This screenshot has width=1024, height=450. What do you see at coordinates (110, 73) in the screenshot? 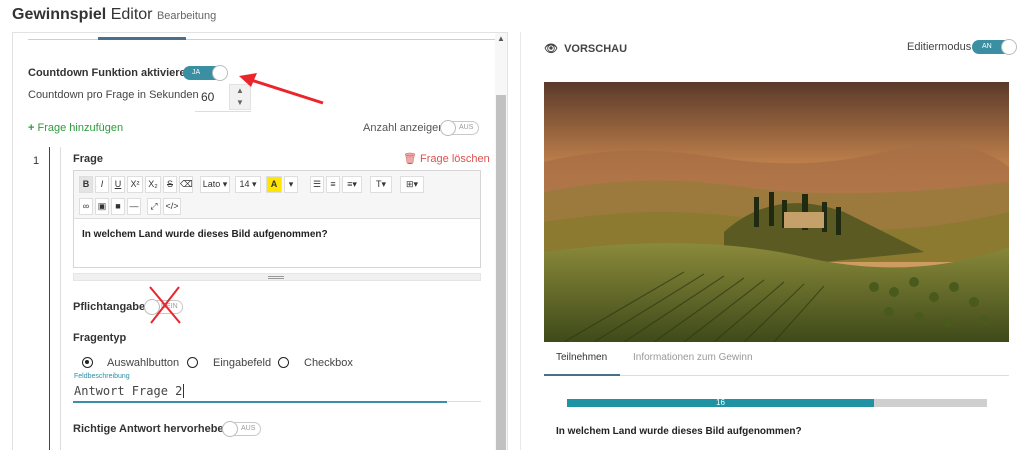
I see `countdown-label: Countdown Funktion aktivieren` at bounding box center [110, 73].